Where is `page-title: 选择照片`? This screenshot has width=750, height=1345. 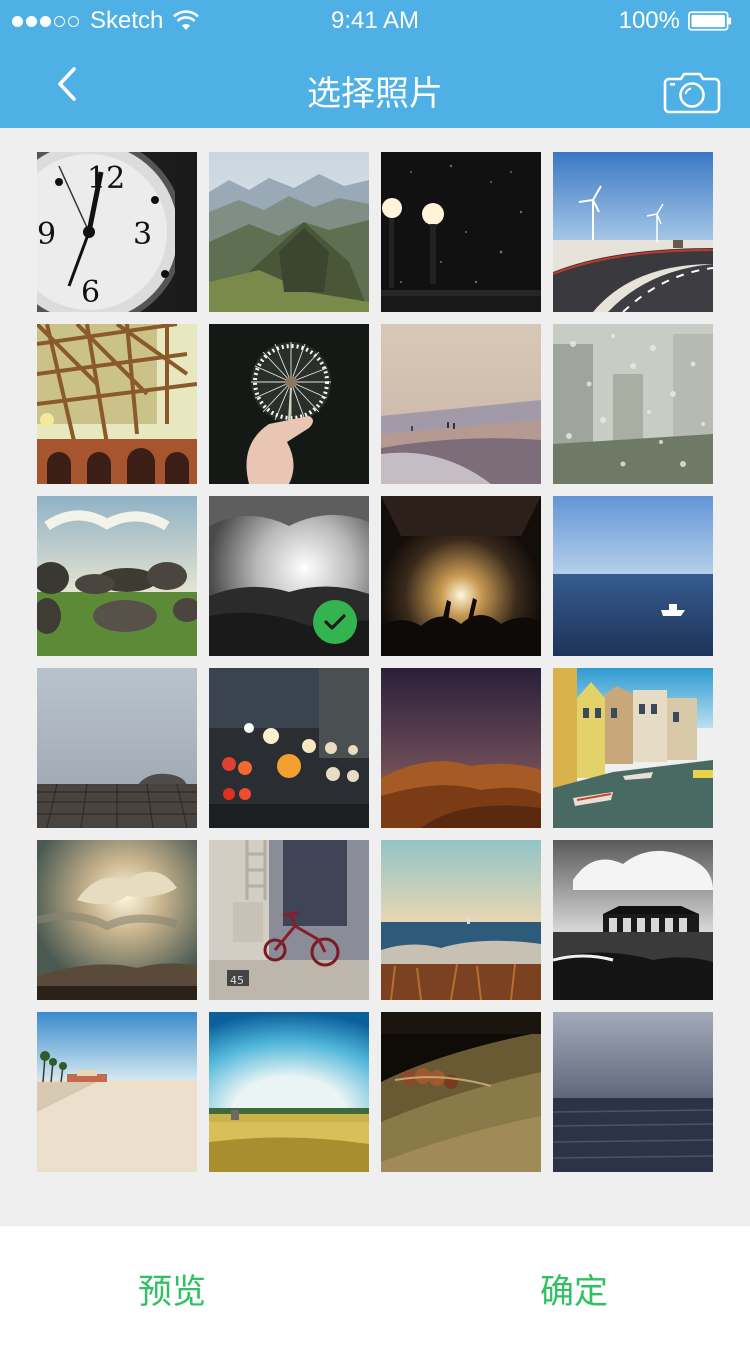 page-title: 选择照片 is located at coordinates (375, 94).